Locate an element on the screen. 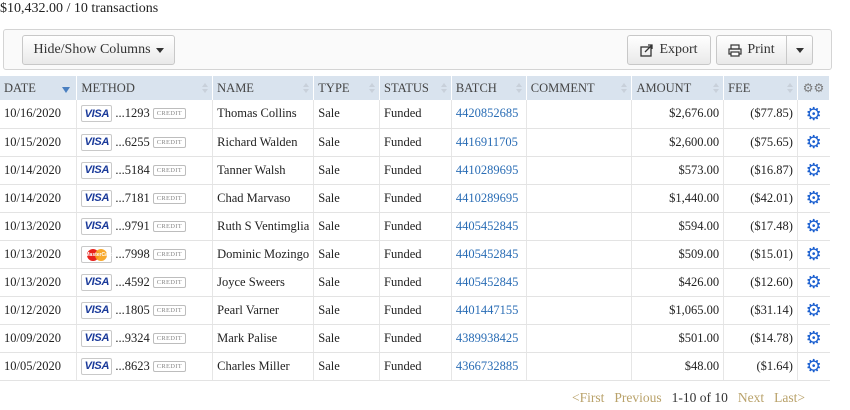 The image size is (850, 410). column-header-type: TYPE is located at coordinates (347, 88).